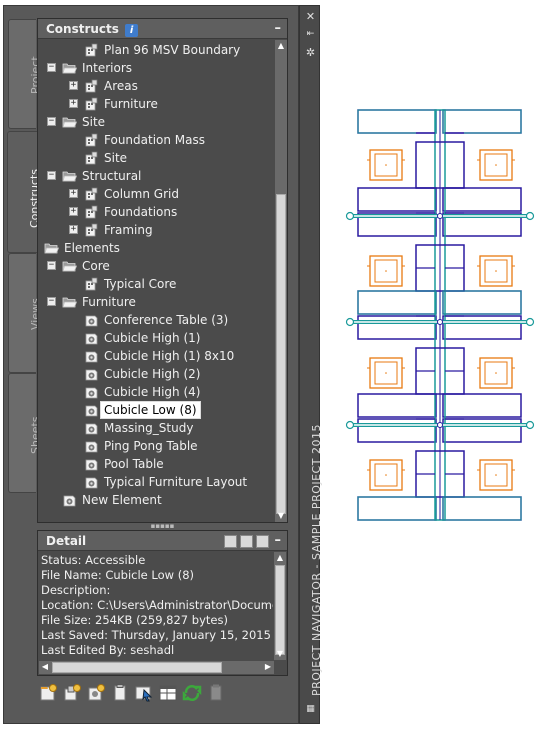 The image size is (558, 738). I want to click on tree-node: − Interiors, so click(156, 68).